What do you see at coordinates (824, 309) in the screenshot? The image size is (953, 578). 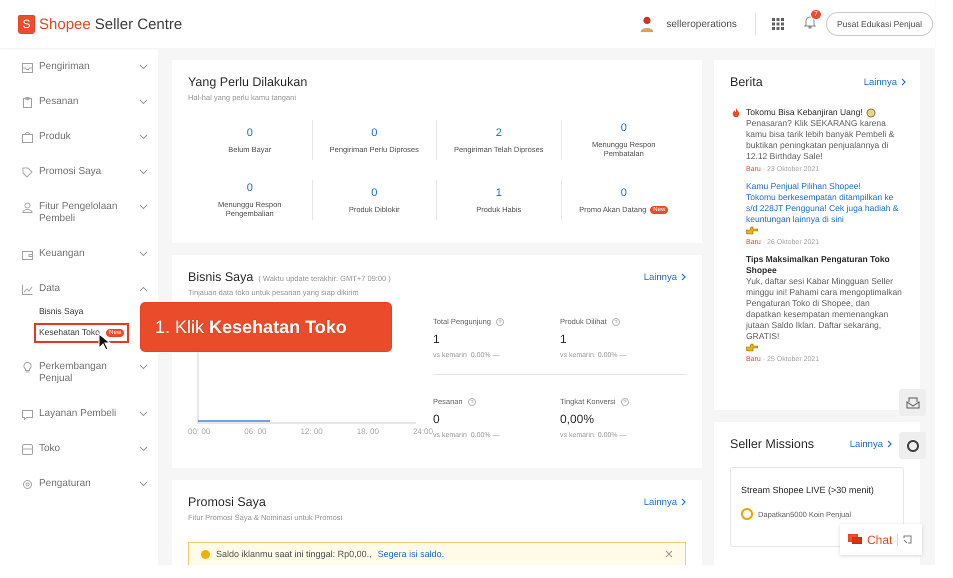 I see `news-text: Yuk, daftar sesi Kabar Mingguan Seller minggu ini! Pahami cara mengoptimalkan Pengaturan Toko di Shopee, dan dapatkan kesempatan memenangkan jutaan Saldo Iklan. Daftar sekarang, GRATIS!` at bounding box center [824, 309].